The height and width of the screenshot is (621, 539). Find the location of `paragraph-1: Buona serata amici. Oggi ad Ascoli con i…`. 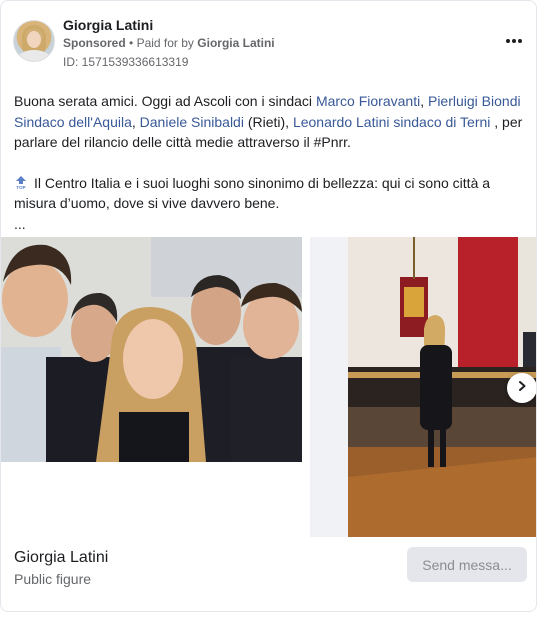

paragraph-1: Buona serata amici. Oggi ad Ascoli con i… is located at coordinates (270, 122).